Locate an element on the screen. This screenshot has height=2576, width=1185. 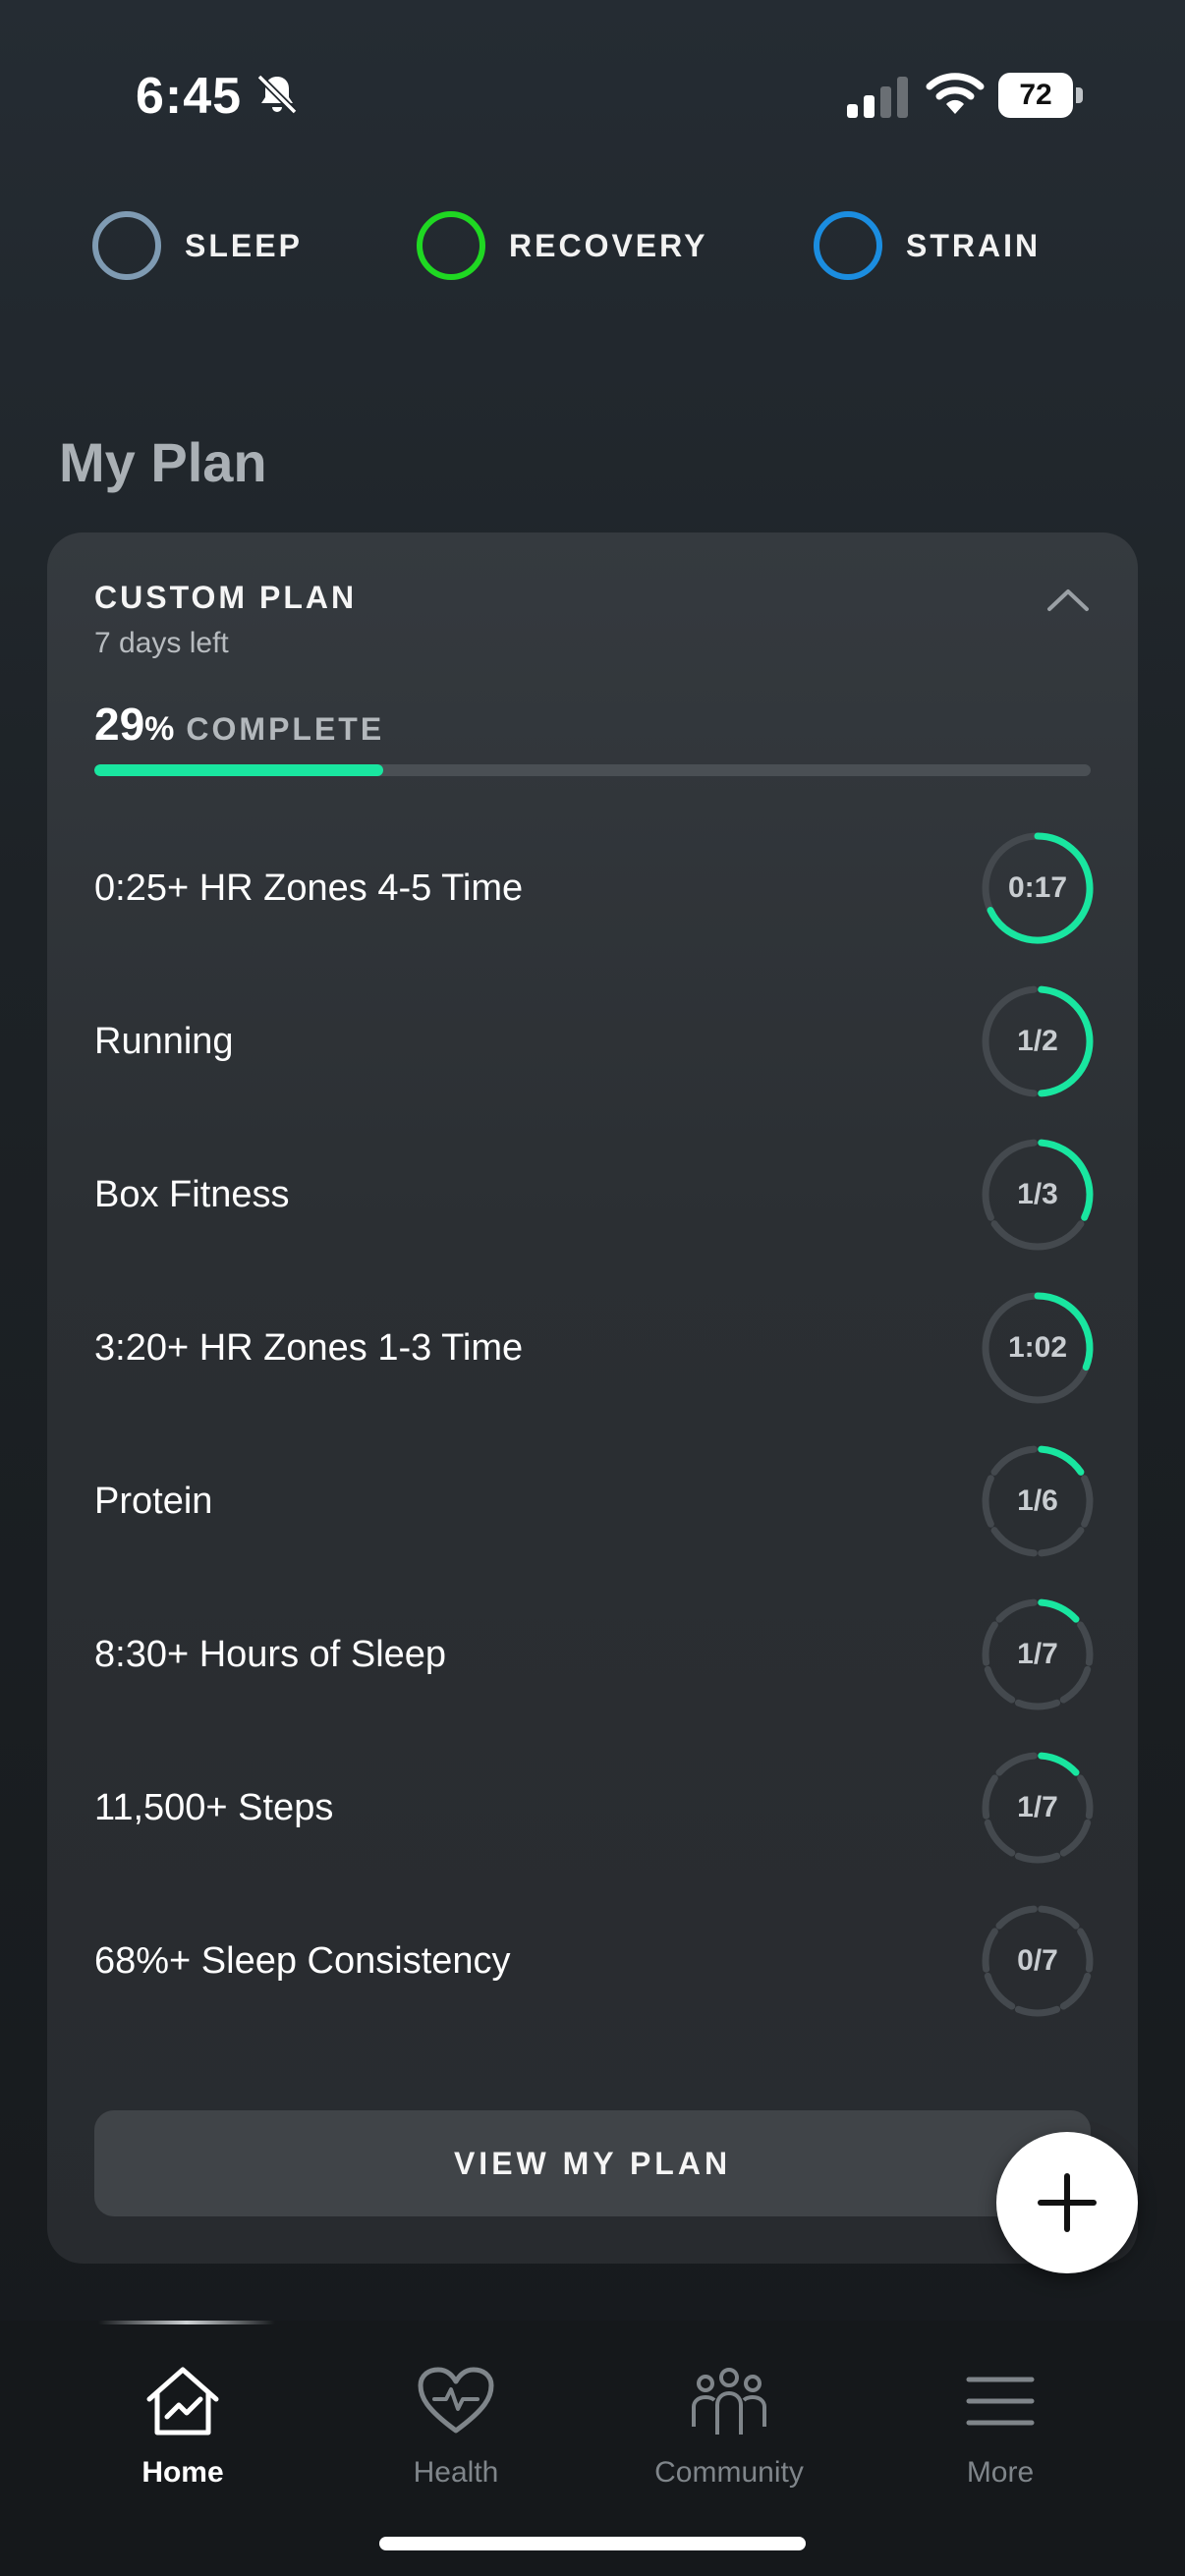
task-progress-ring: 1:02 is located at coordinates (1038, 1348).